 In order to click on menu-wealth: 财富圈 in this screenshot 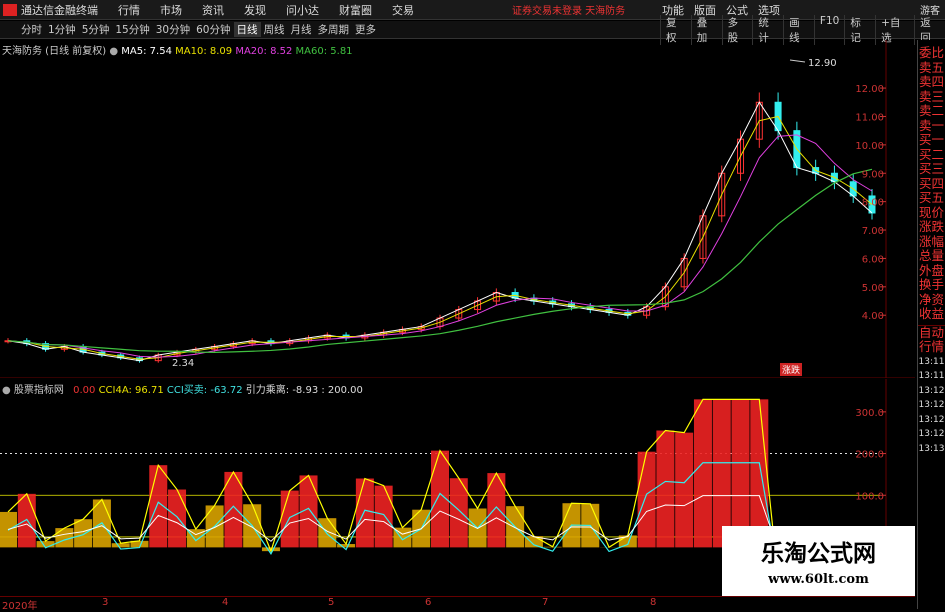, I will do `click(355, 10)`.